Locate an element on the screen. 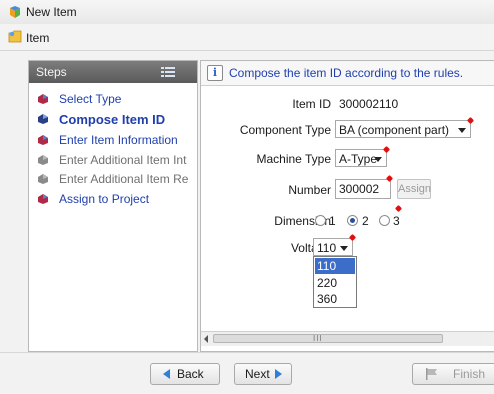 This screenshot has height=394, width=494. scroll-left-icon is located at coordinates (206, 339).